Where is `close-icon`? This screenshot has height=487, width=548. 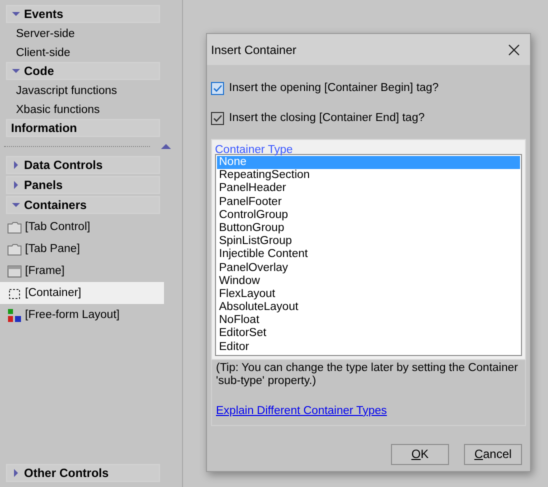
close-icon is located at coordinates (514, 50).